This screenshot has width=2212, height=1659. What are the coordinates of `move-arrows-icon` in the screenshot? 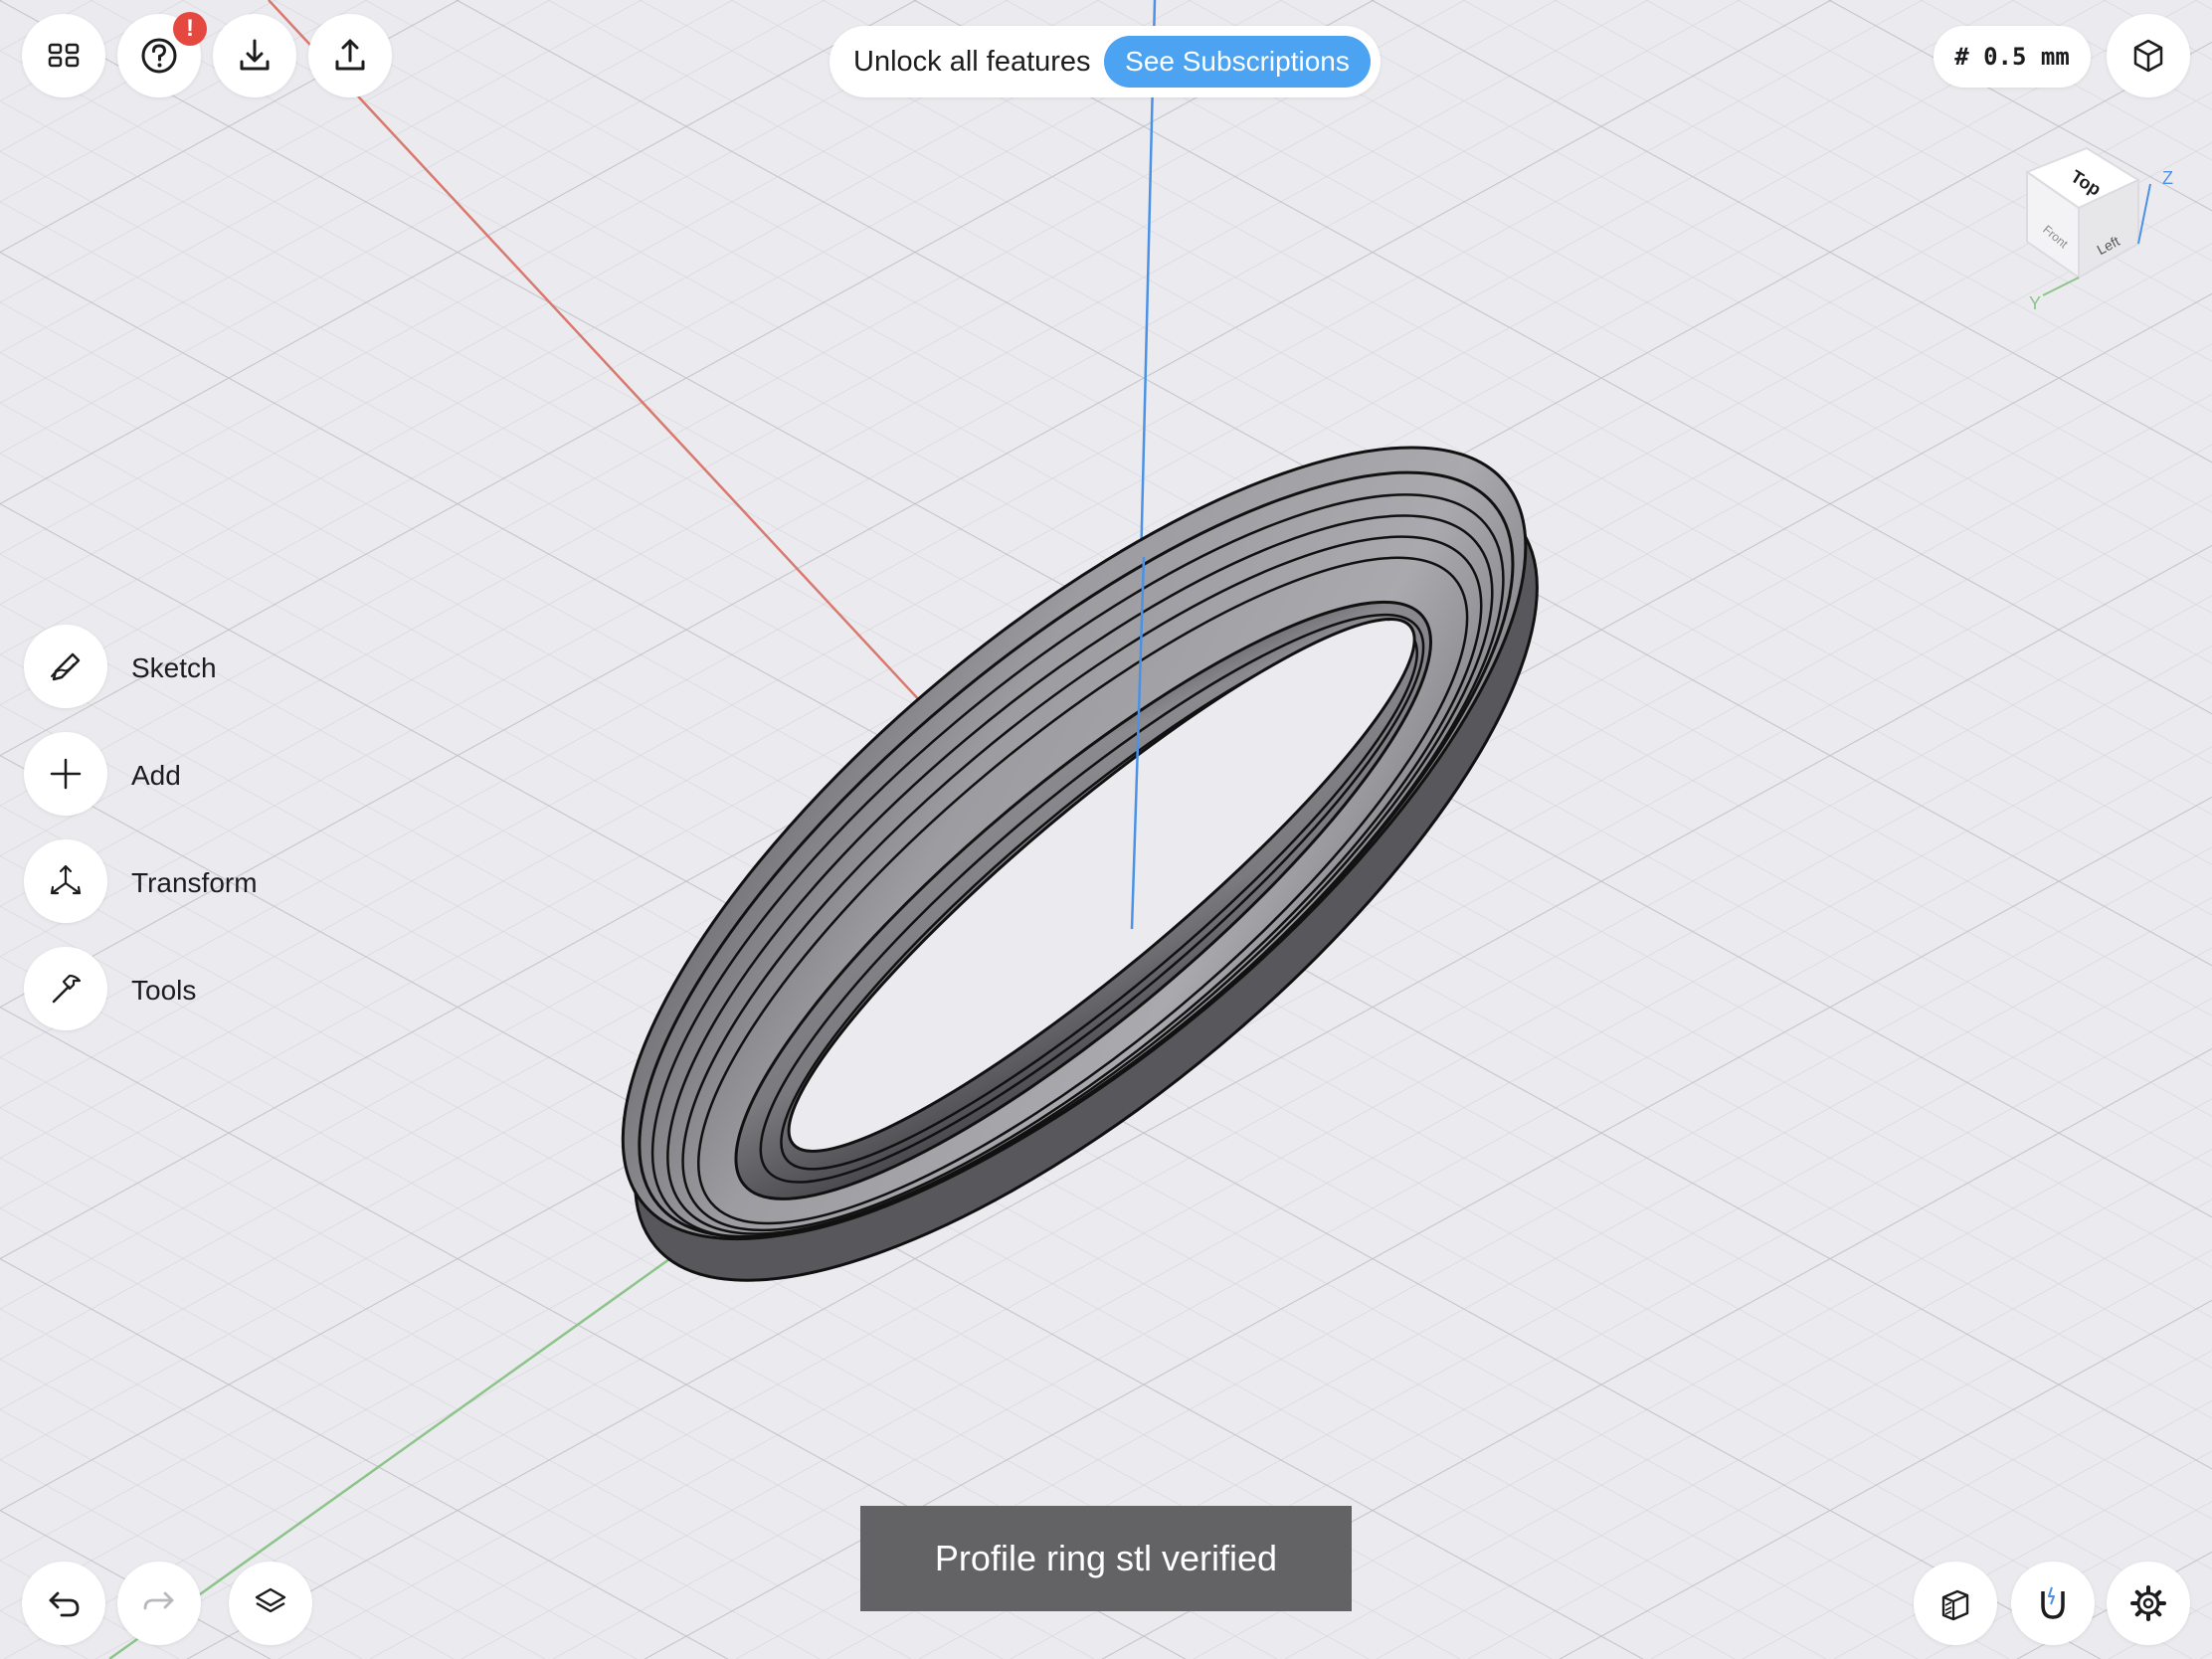 It's located at (66, 879).